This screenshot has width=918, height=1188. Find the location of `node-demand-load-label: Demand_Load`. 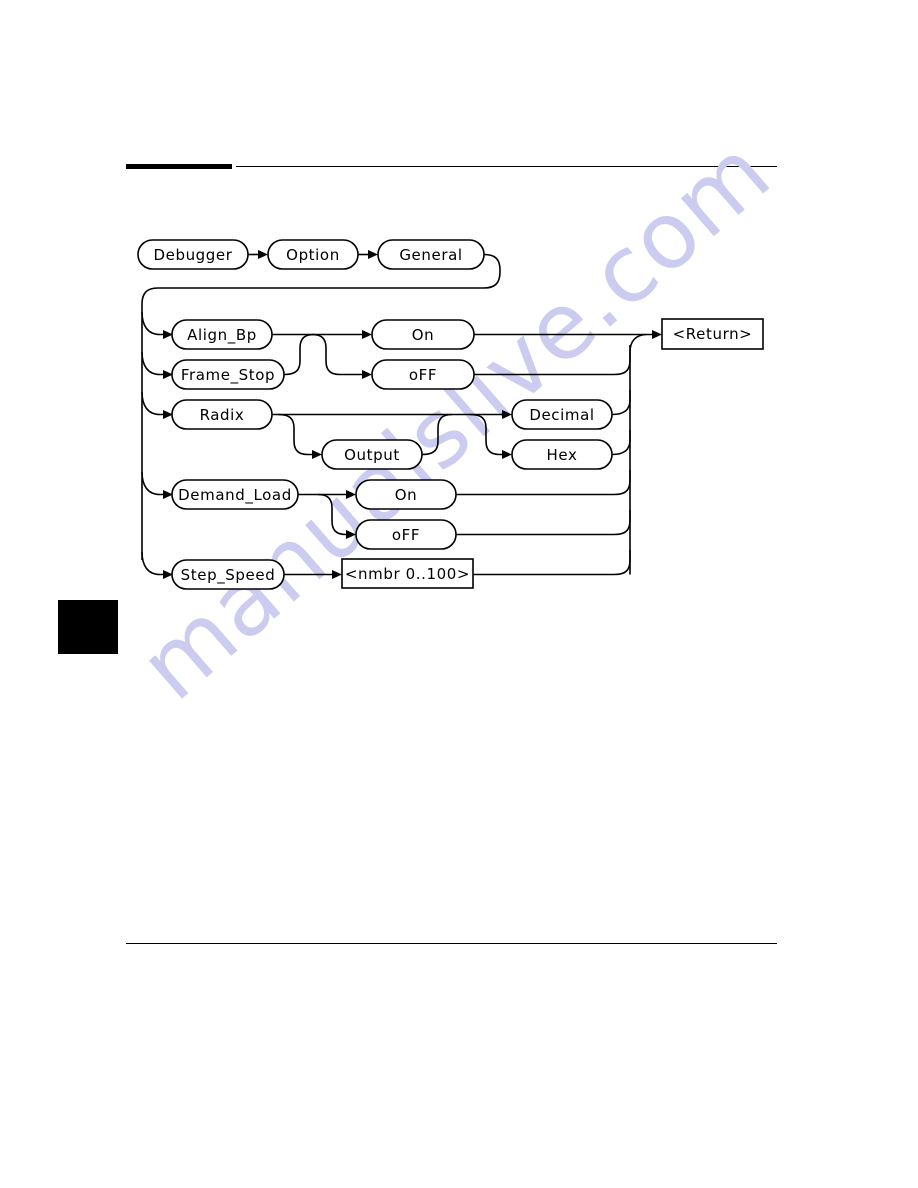

node-demand-load-label: Demand_Load is located at coordinates (235, 495).